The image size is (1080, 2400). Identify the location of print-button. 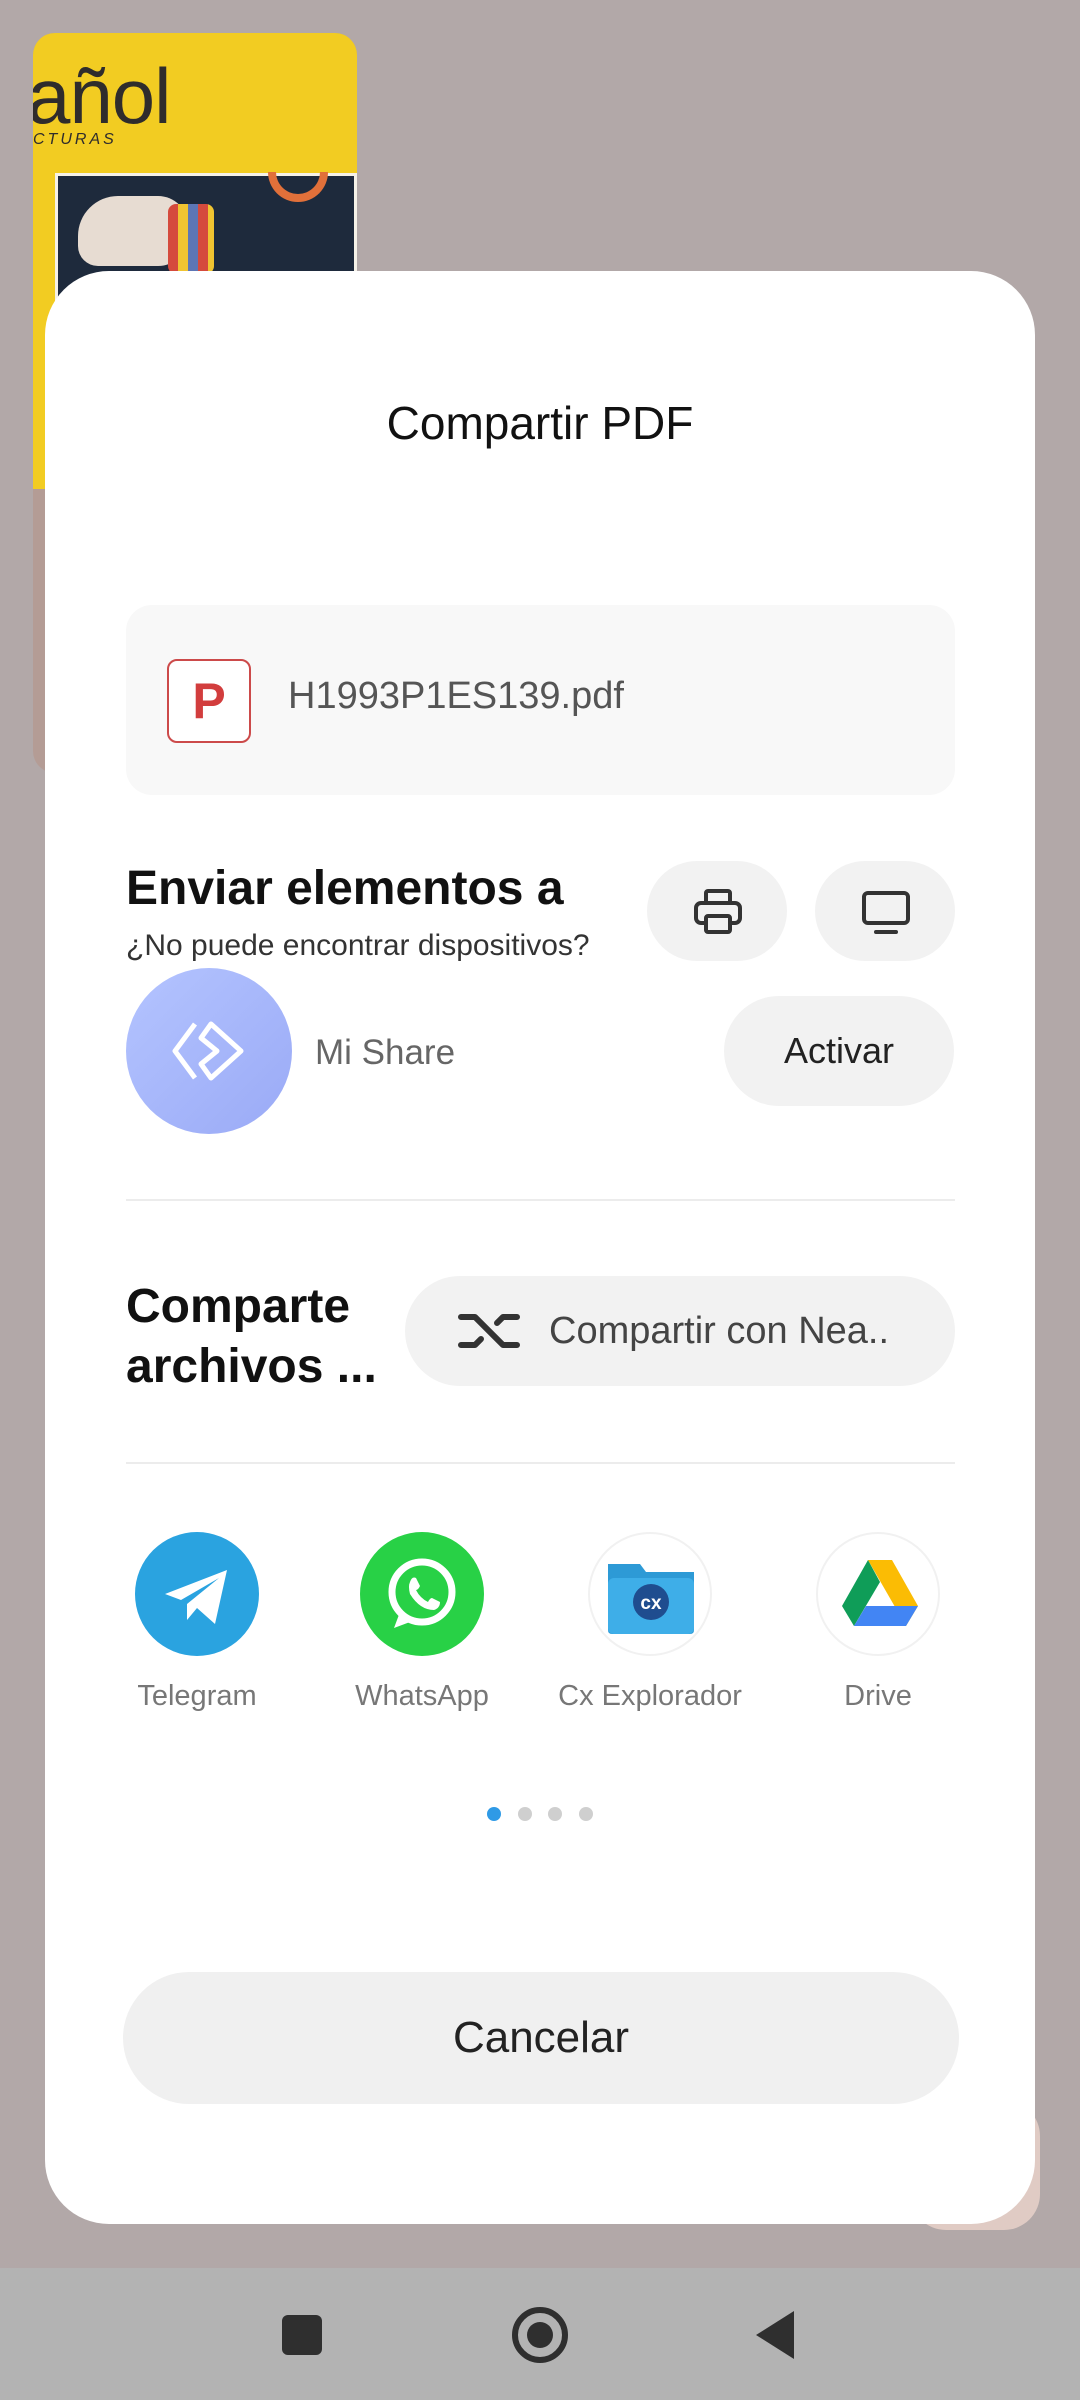
(717, 911).